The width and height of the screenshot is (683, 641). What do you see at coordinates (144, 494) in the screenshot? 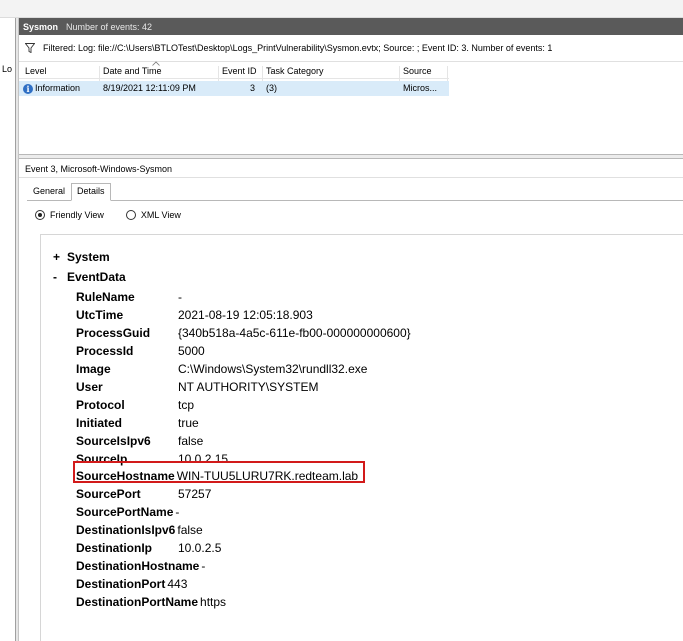
I see `field-sourceport: SourcePort 57257` at bounding box center [144, 494].